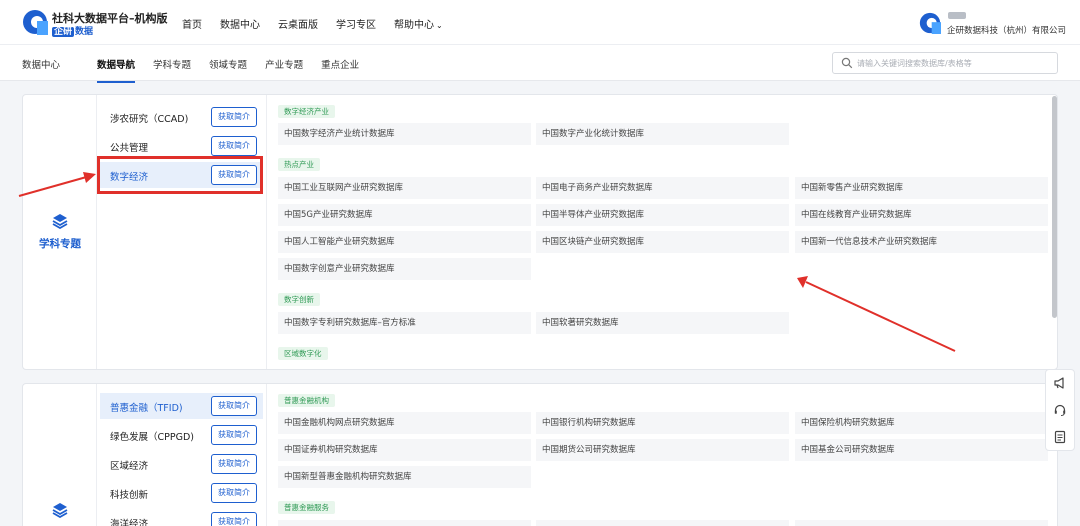  I want to click on secondary-nav: 数据中心 数据导航 学科专题 领域专题 产业专题 重点企业, so click(199, 70).